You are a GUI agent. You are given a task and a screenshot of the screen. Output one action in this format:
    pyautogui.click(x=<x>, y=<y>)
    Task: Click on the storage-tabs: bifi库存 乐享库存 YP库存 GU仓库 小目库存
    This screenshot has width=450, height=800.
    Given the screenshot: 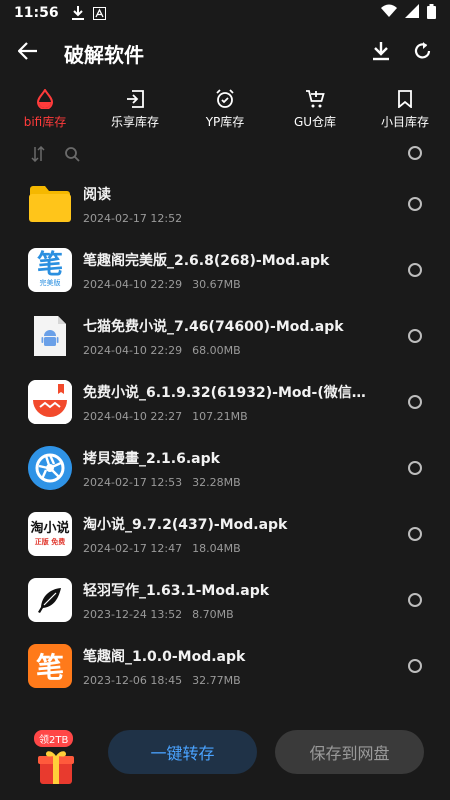 What is the action you would take?
    pyautogui.click(x=225, y=109)
    